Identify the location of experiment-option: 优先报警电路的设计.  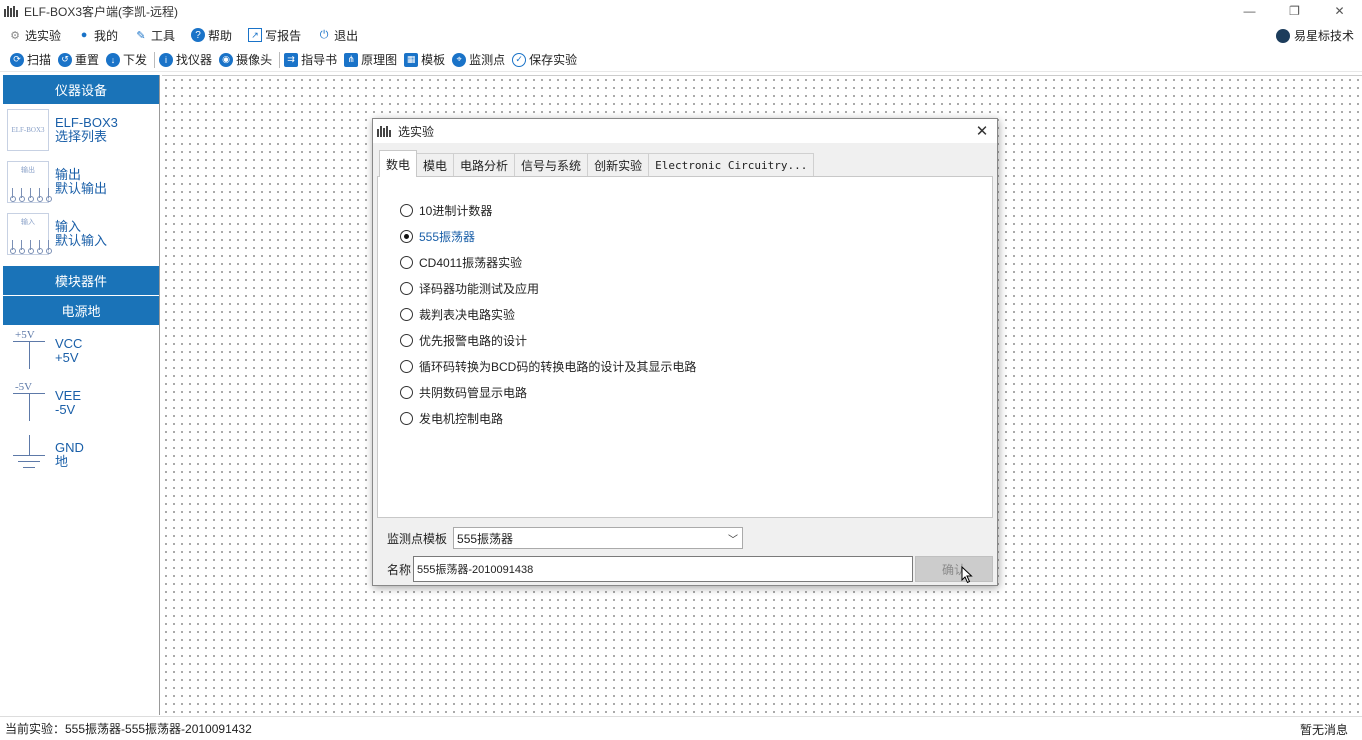
(548, 340).